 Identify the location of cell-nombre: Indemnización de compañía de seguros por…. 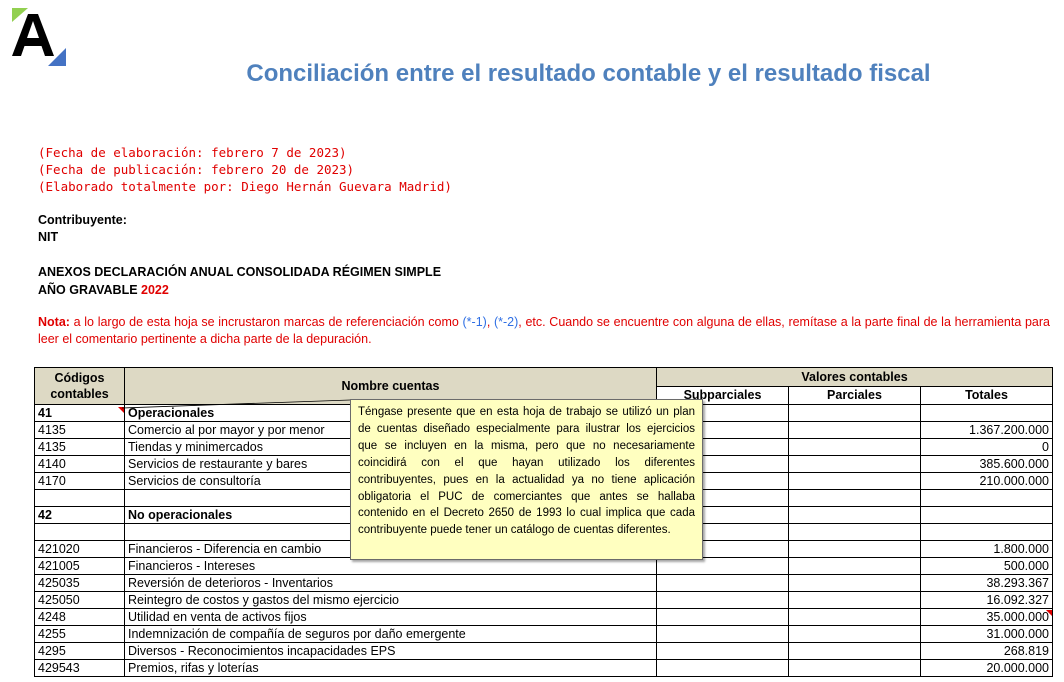
(390, 634).